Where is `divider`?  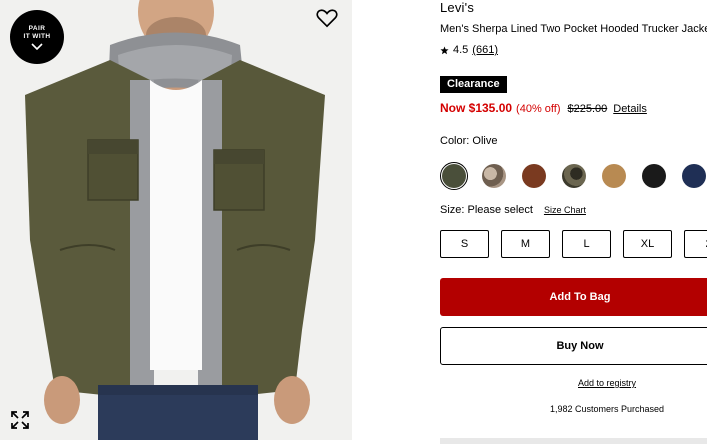 divider is located at coordinates (573, 441).